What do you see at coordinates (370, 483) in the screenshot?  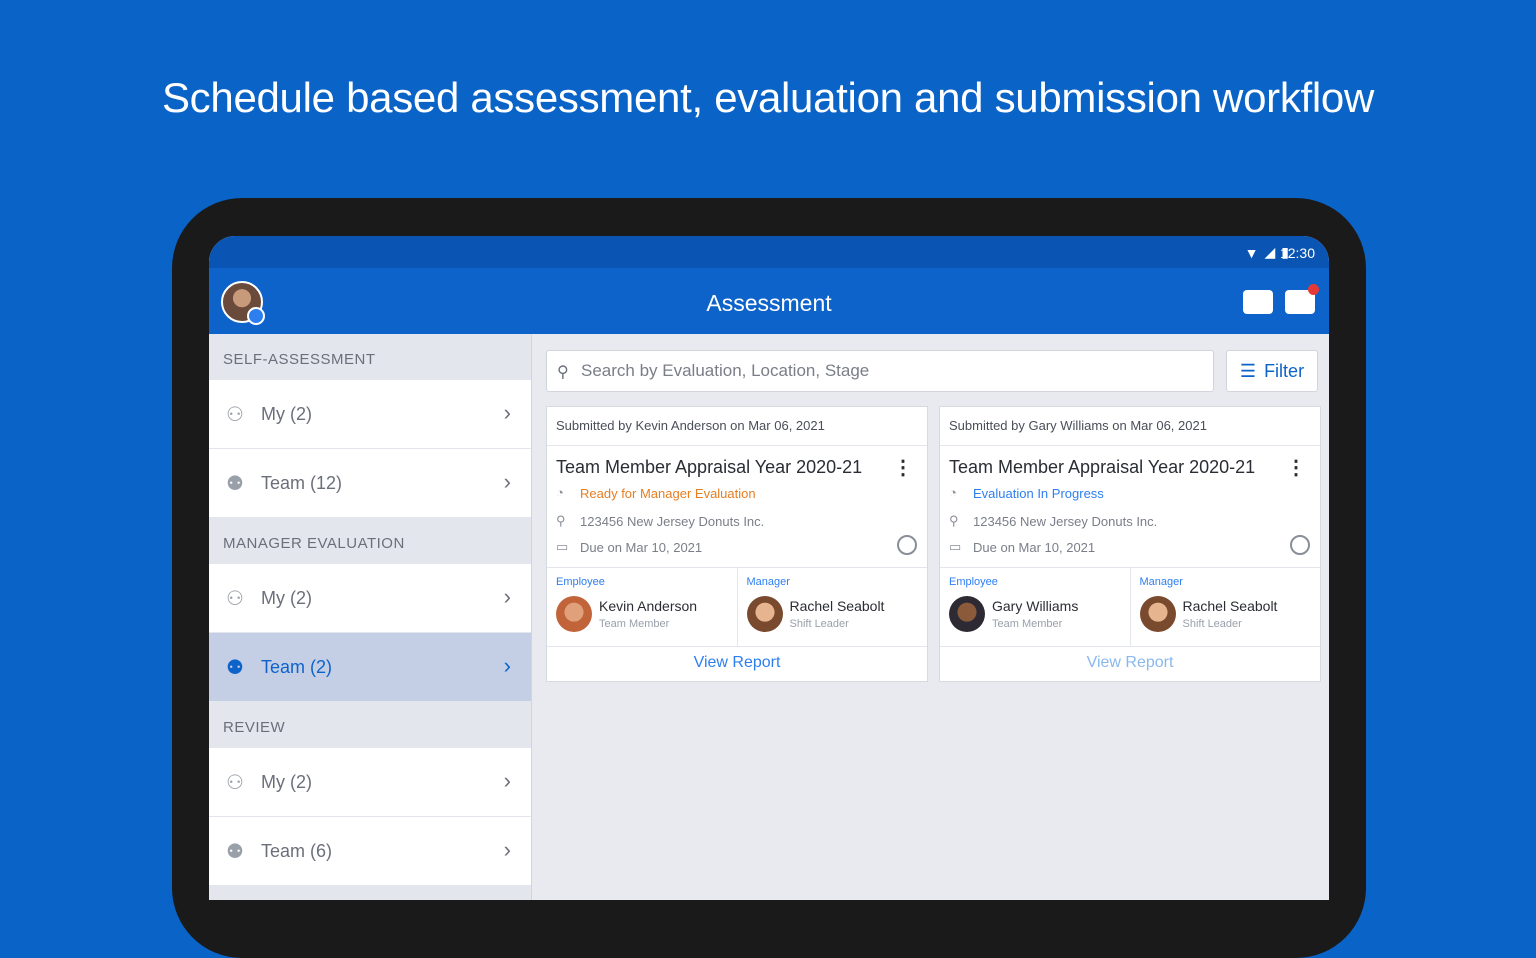 I see `sidebar-item-self-team: ⚉ Team (12) ›` at bounding box center [370, 483].